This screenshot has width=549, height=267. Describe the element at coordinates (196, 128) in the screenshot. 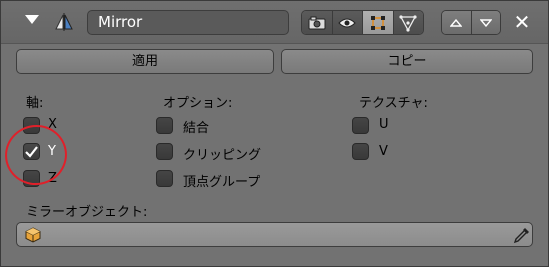

I see `merge-label: 結合` at that location.